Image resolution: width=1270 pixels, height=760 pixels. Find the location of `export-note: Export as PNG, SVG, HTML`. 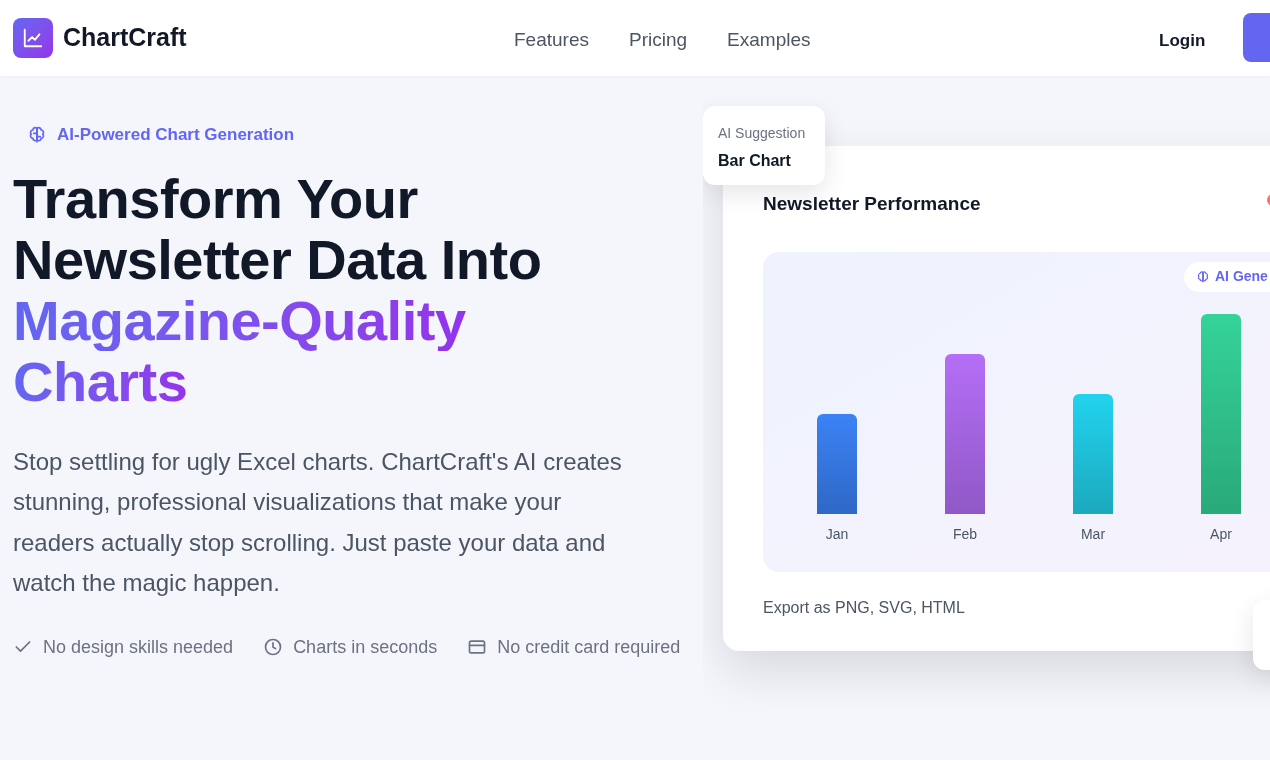

export-note: Export as PNG, SVG, HTML is located at coordinates (864, 607).